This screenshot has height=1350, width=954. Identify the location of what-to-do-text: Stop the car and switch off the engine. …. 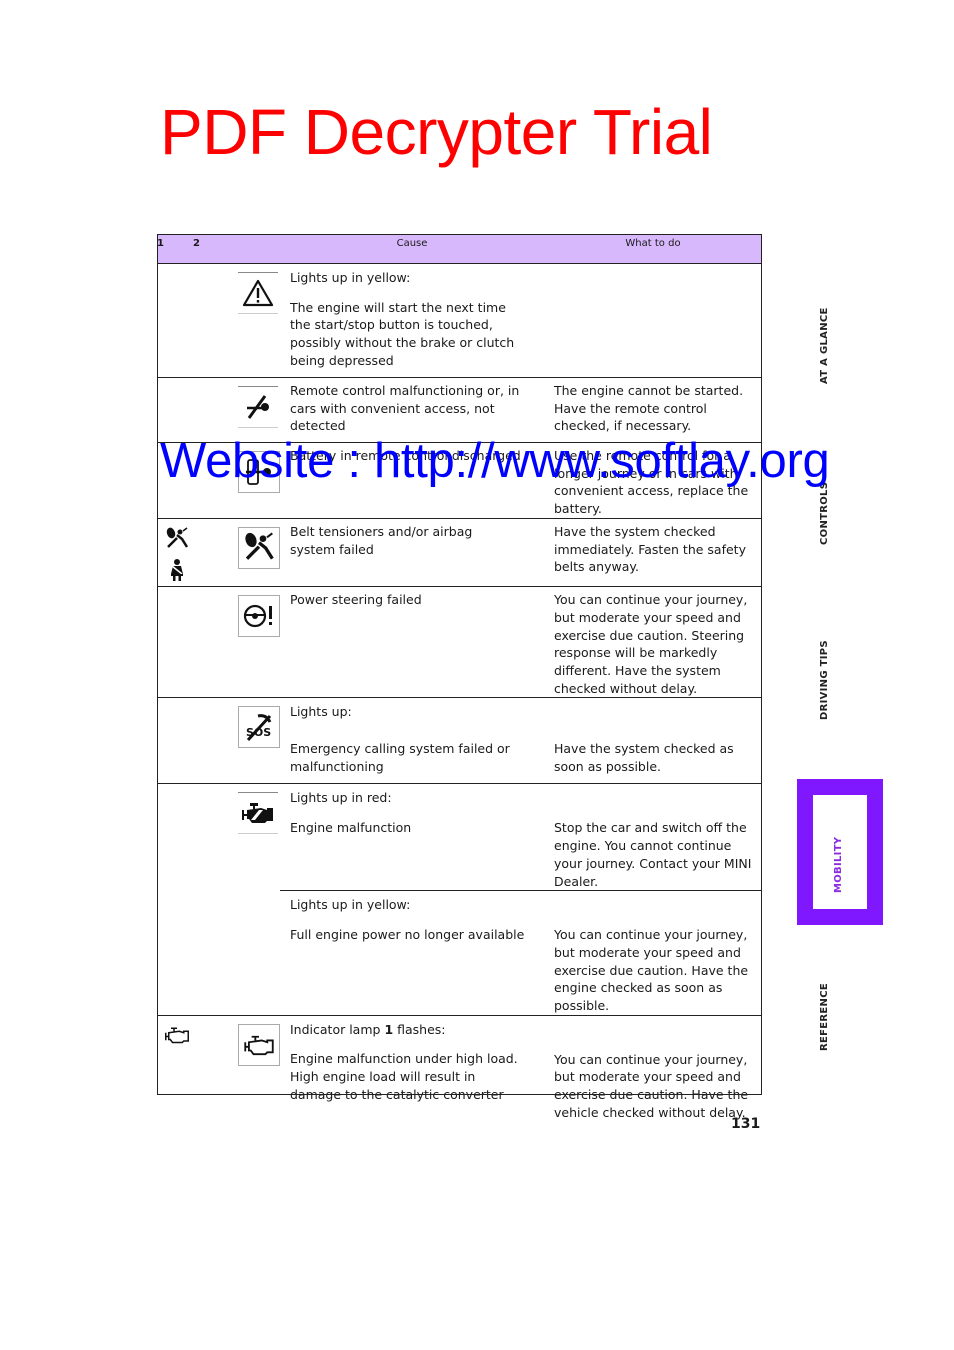
(653, 854).